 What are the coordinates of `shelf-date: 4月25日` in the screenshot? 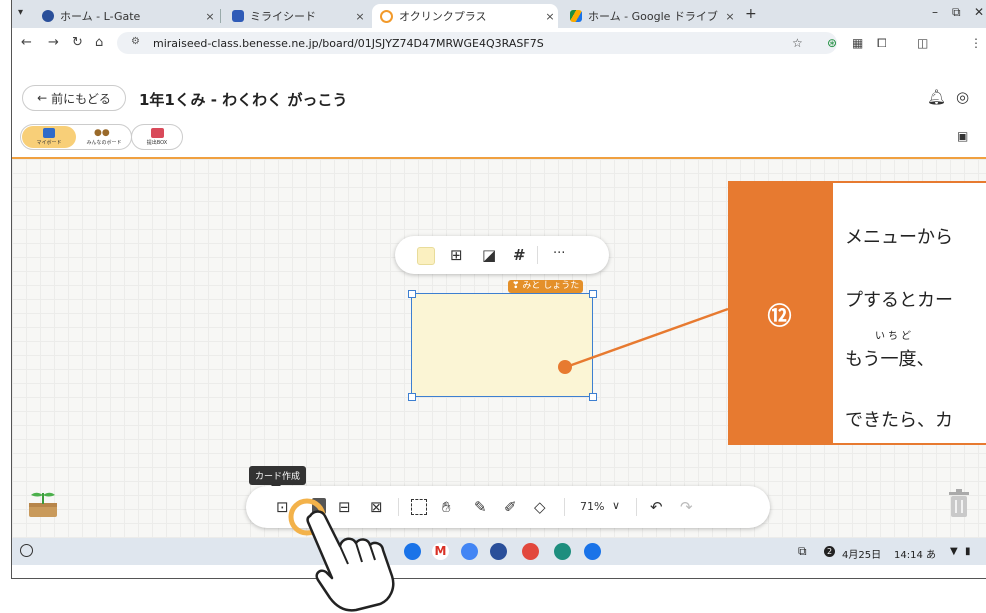 It's located at (861, 553).